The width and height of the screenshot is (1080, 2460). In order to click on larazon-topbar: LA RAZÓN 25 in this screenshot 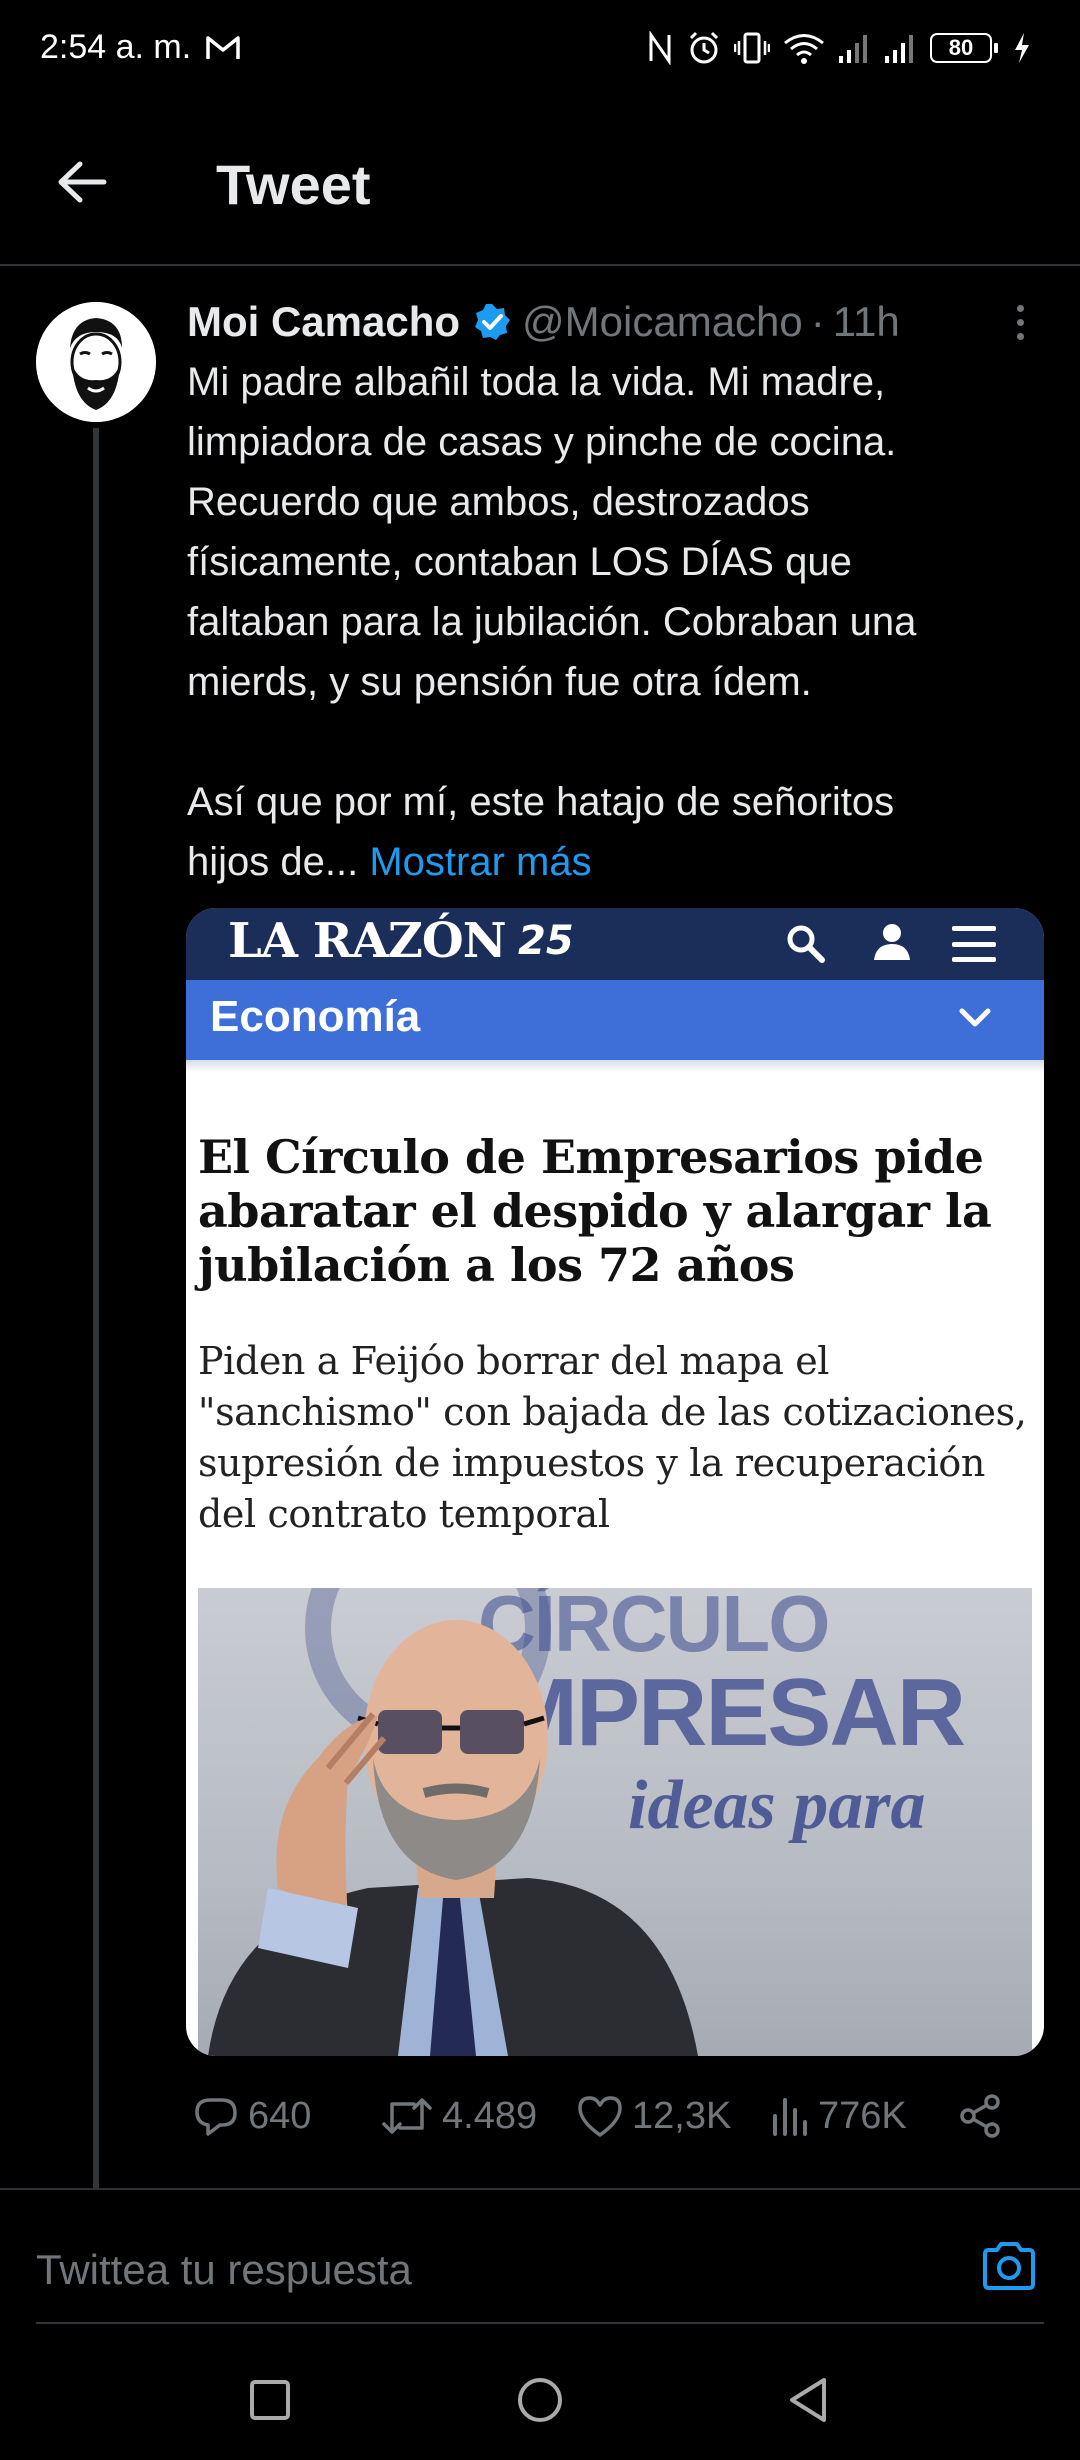, I will do `click(615, 944)`.